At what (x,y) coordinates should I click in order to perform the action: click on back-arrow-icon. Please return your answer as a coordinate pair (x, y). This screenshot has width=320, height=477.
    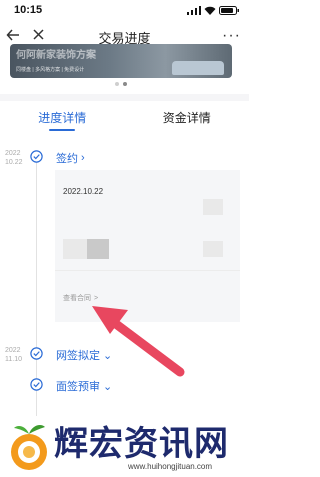
    Looking at the image, I should click on (13, 35).